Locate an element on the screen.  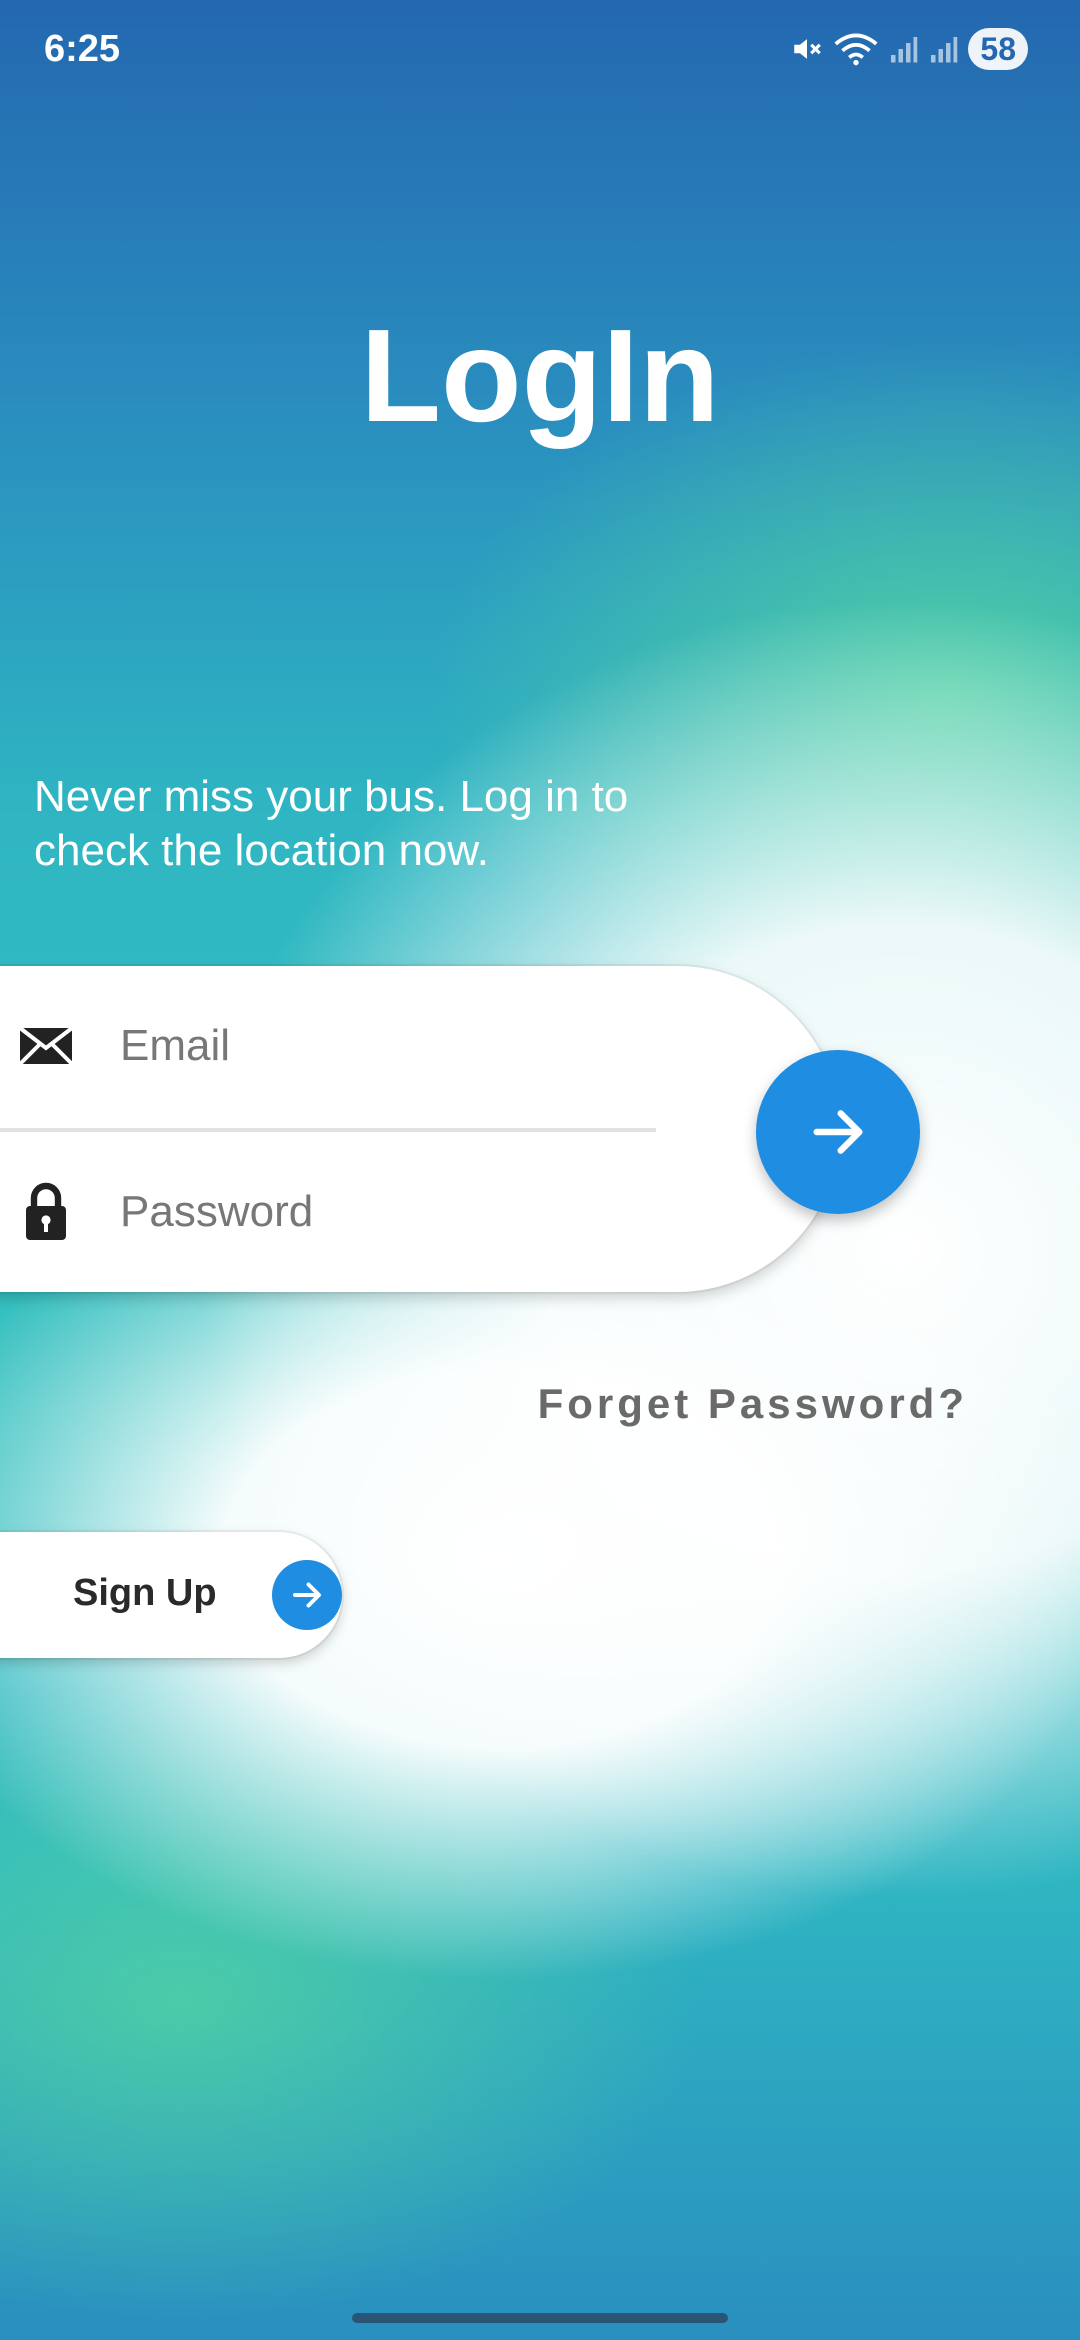
sign-up-button: Sign Up is located at coordinates (171, 1595).